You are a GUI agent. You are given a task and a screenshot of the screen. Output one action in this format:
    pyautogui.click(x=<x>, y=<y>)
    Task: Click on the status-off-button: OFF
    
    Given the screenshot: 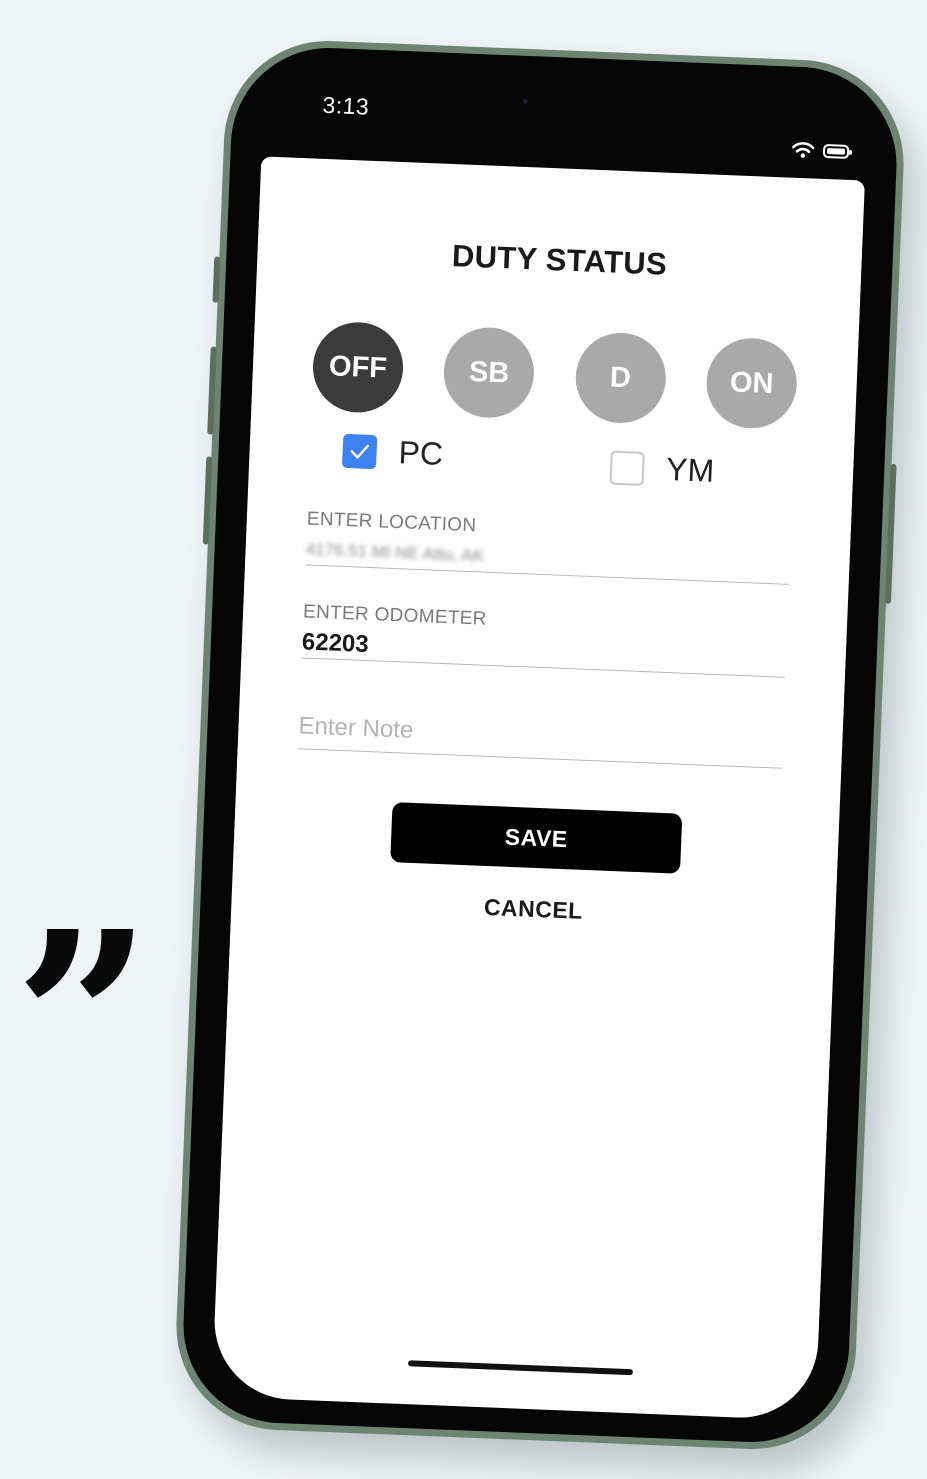 What is the action you would take?
    pyautogui.click(x=358, y=367)
    